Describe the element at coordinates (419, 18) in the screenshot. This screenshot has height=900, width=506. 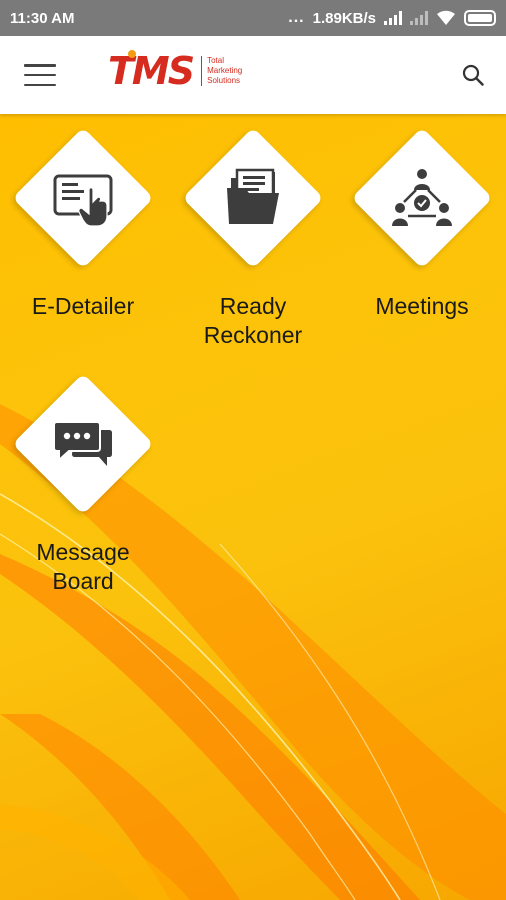
I see `signal-2-icon` at that location.